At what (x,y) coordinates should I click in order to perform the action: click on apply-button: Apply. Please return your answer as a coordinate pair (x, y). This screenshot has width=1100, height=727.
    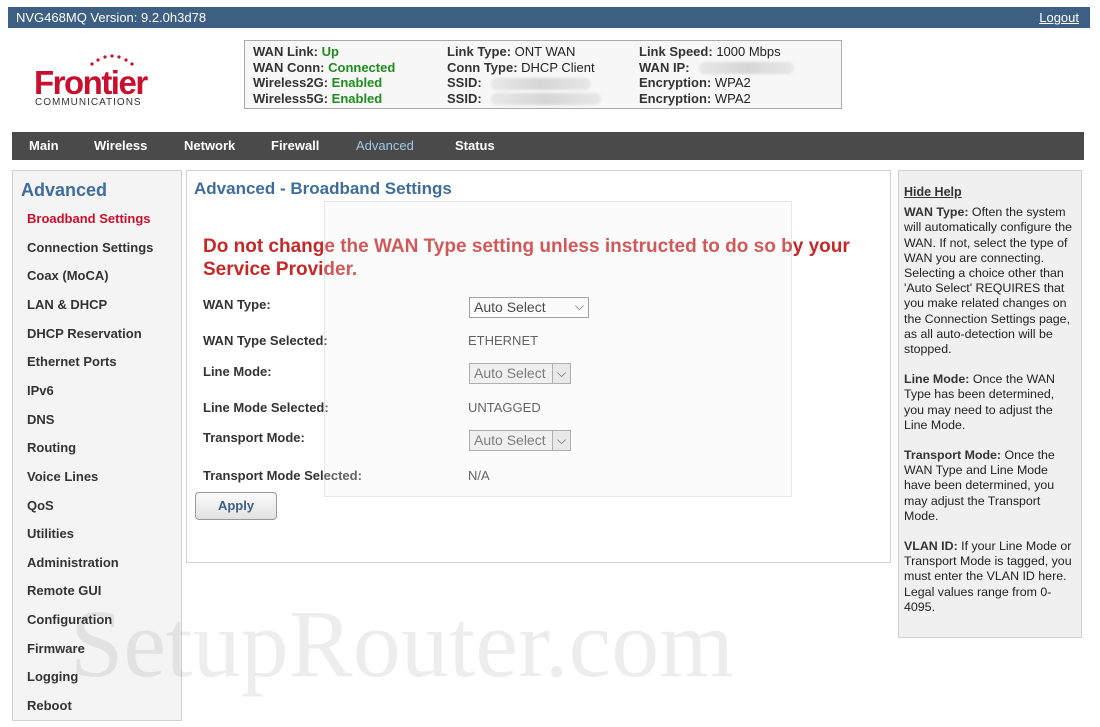
    Looking at the image, I should click on (236, 506).